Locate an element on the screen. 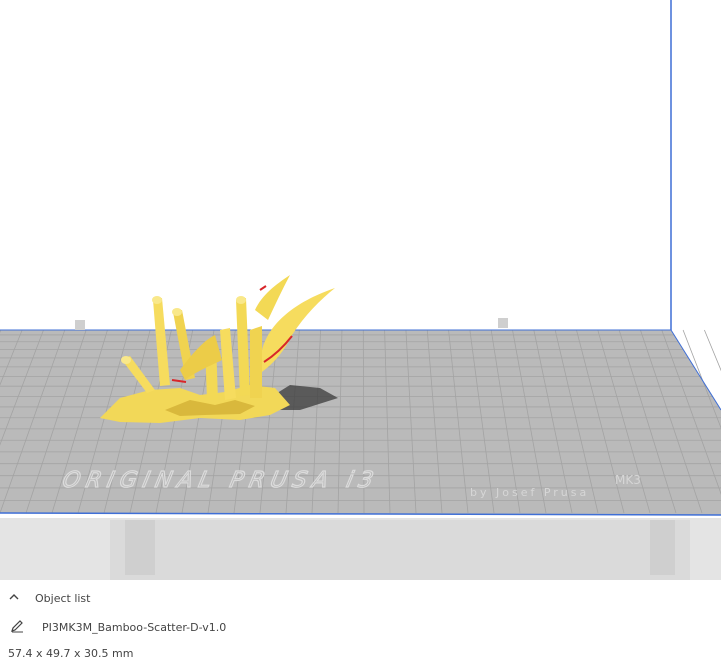 The height and width of the screenshot is (669, 721). bed-logo-suffix: MK3 is located at coordinates (628, 480).